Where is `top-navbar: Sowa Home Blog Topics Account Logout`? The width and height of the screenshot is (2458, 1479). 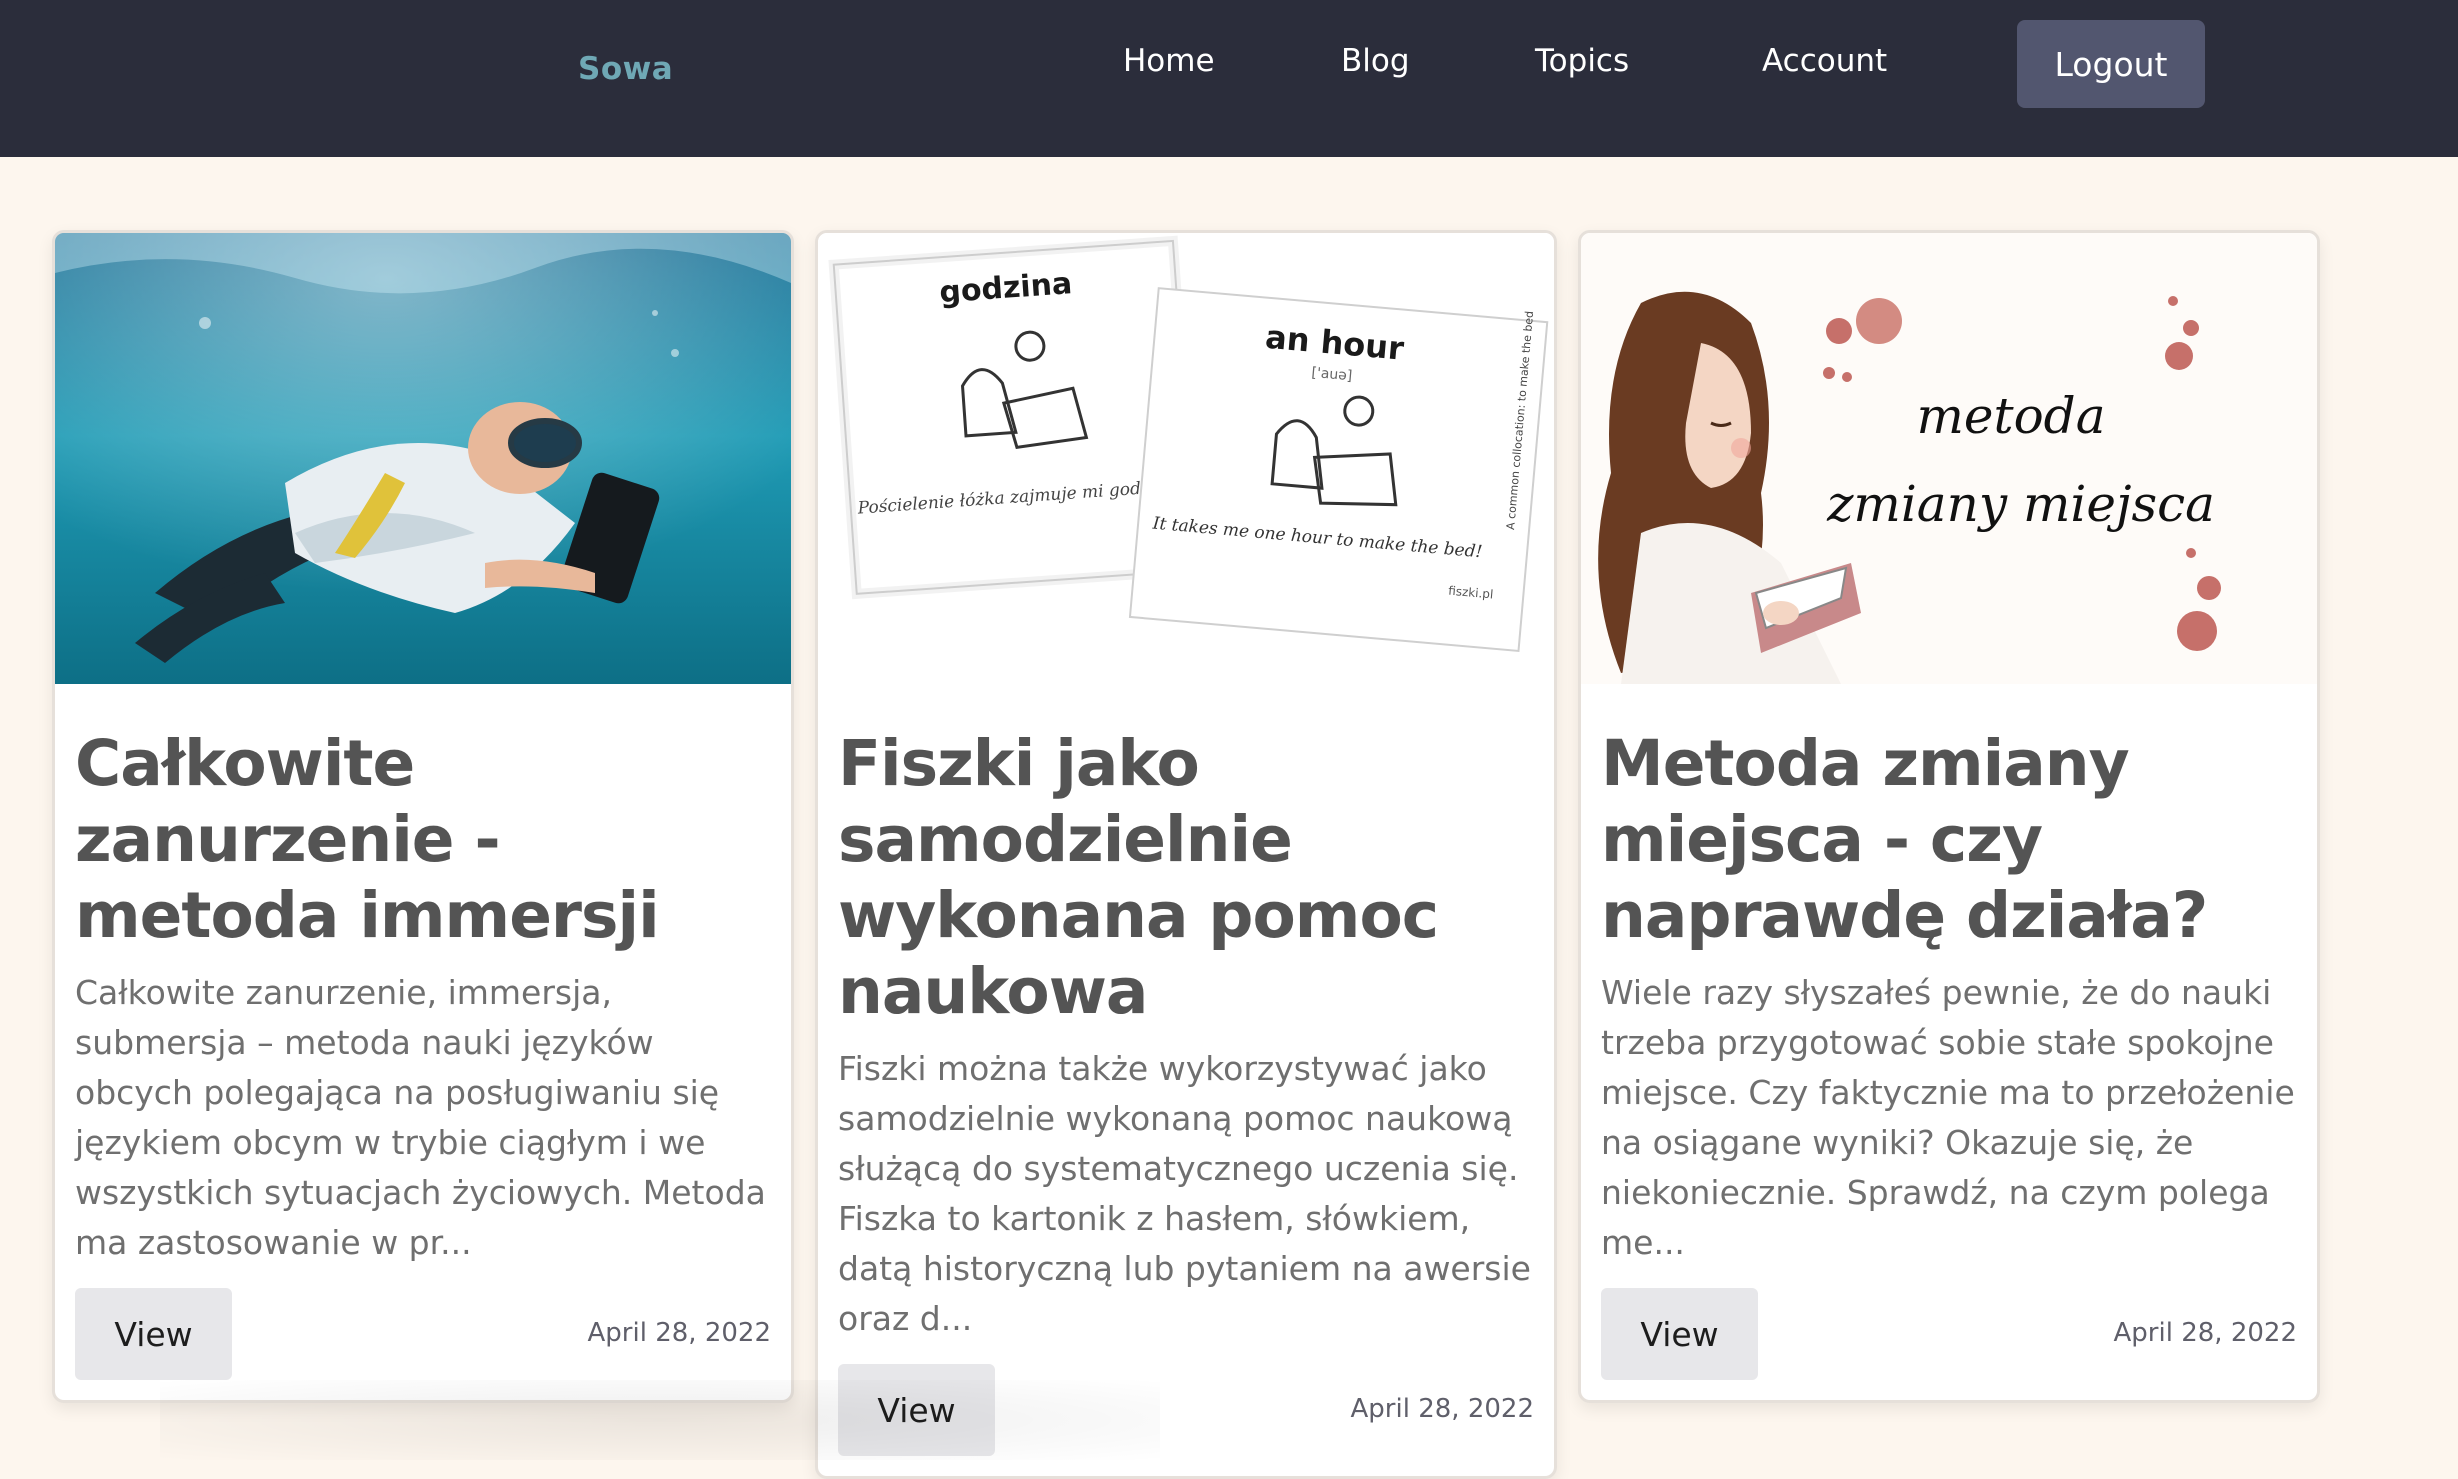
top-navbar: Sowa Home Blog Topics Account Logout is located at coordinates (1229, 78).